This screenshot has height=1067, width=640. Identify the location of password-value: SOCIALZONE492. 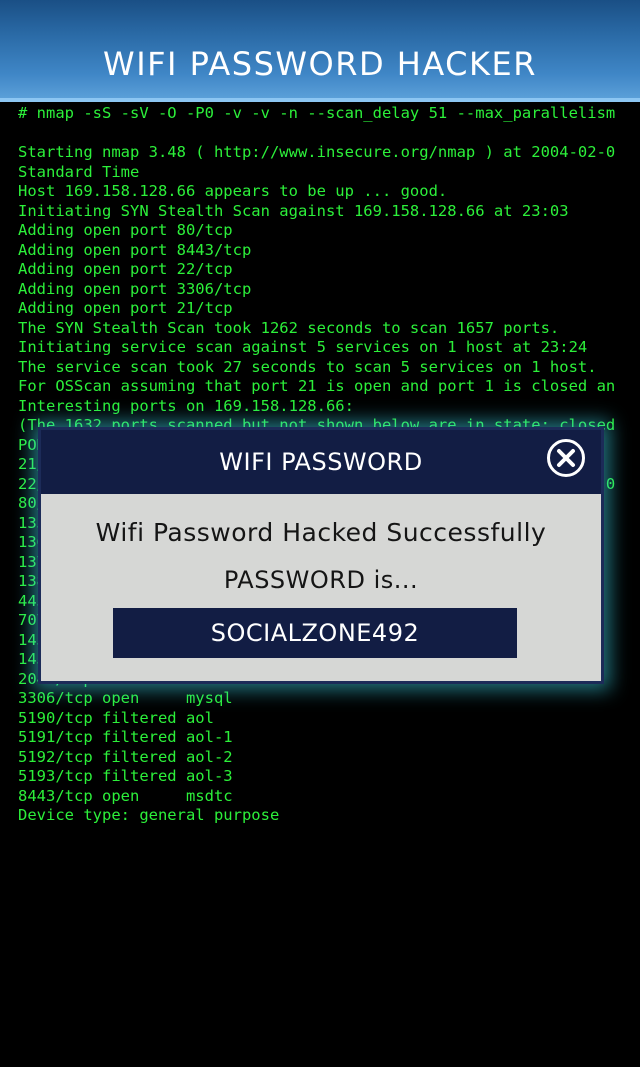
(315, 633).